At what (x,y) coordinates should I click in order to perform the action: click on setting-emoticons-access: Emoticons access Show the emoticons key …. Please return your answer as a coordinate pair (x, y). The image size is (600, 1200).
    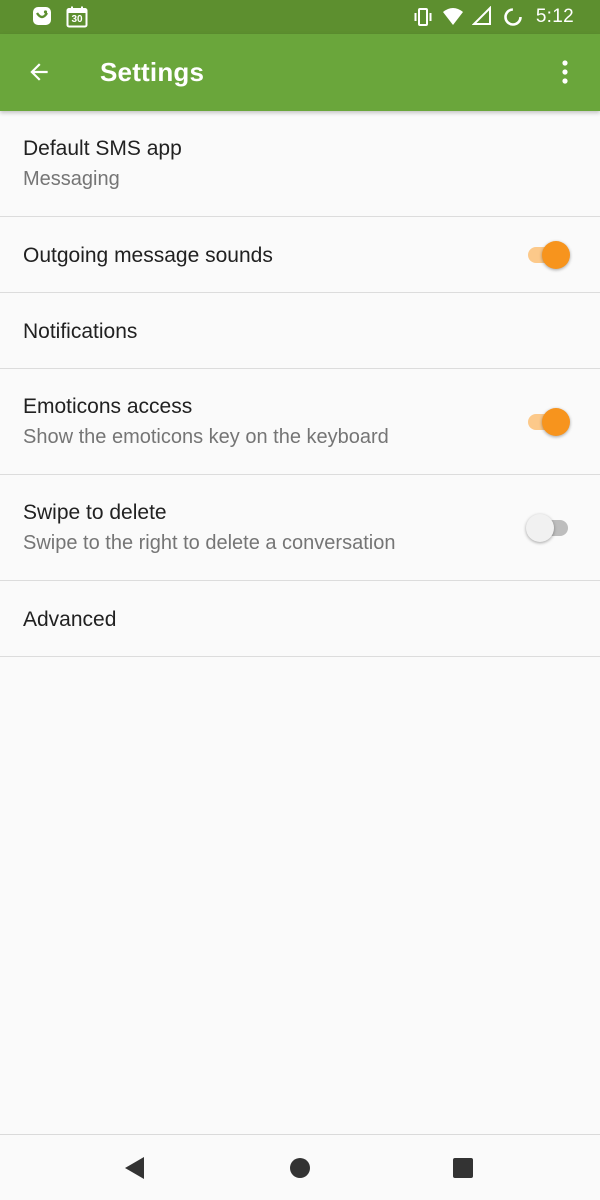
    Looking at the image, I should click on (300, 422).